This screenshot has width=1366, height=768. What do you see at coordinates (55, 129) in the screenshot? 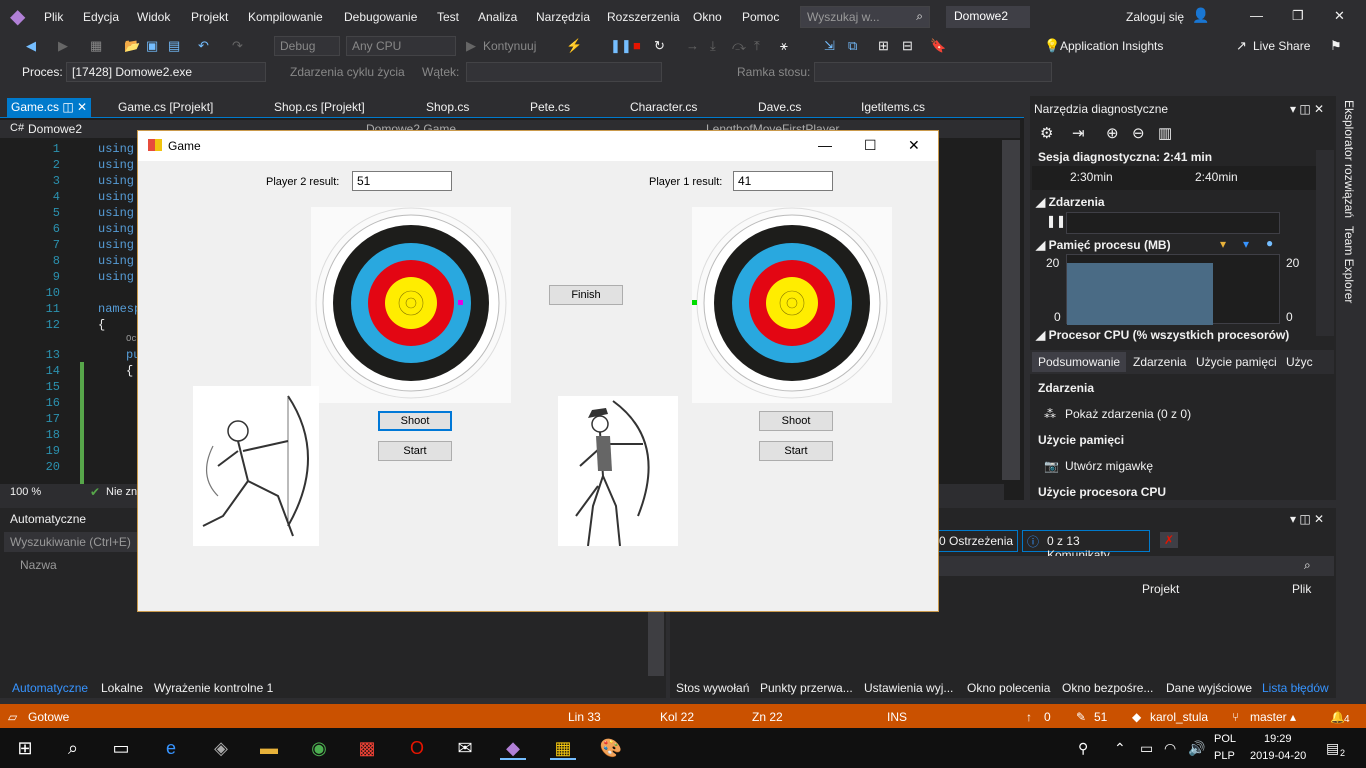
I see `nav-project: Domowe2` at bounding box center [55, 129].